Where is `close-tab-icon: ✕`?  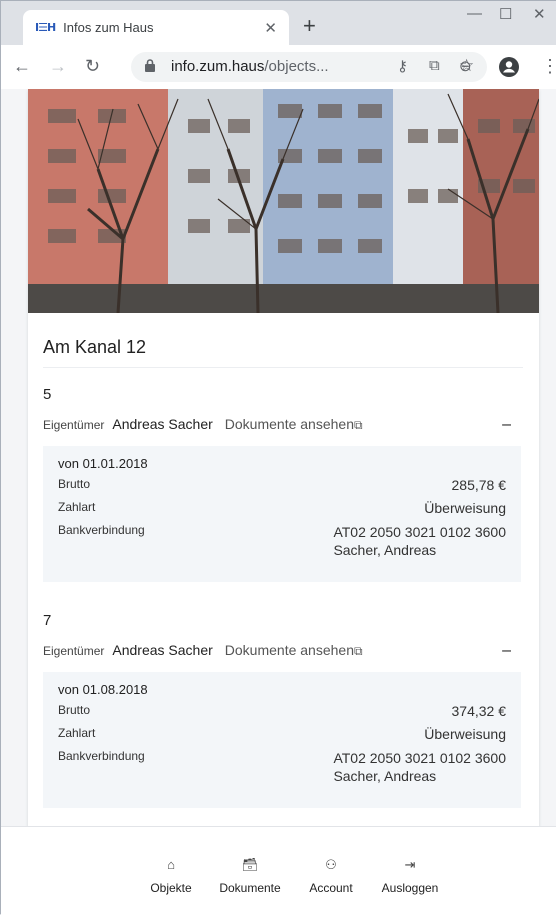 close-tab-icon: ✕ is located at coordinates (270, 28).